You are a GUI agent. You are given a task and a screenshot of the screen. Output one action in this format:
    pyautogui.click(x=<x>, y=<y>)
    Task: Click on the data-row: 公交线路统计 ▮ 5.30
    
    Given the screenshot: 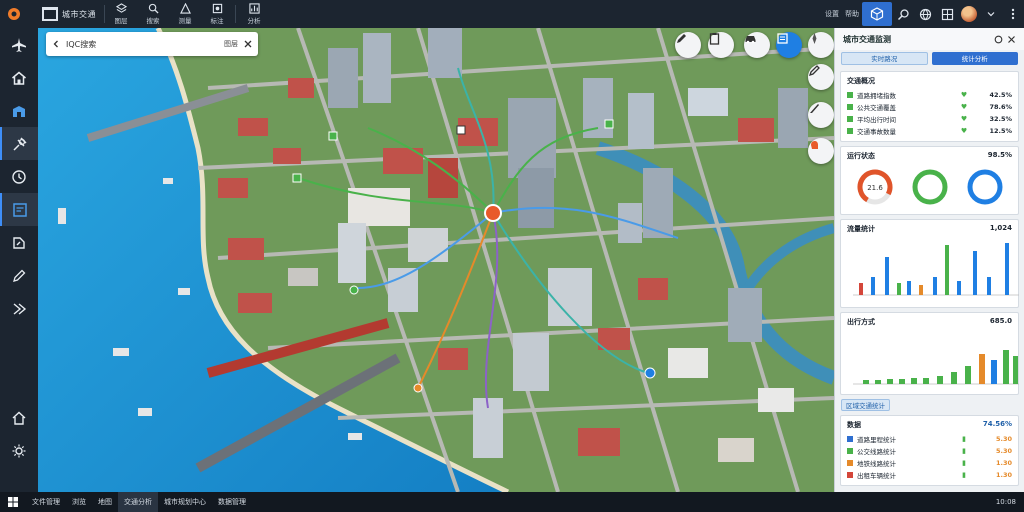 What is the action you would take?
    pyautogui.click(x=929, y=451)
    